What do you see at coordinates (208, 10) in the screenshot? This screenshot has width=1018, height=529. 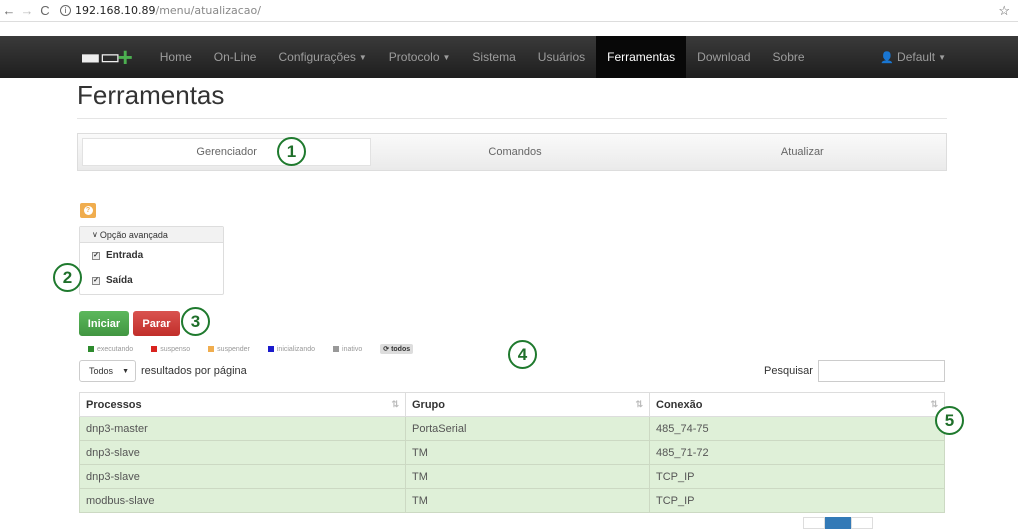 I see `url-path: /menu/atualizacao/` at bounding box center [208, 10].